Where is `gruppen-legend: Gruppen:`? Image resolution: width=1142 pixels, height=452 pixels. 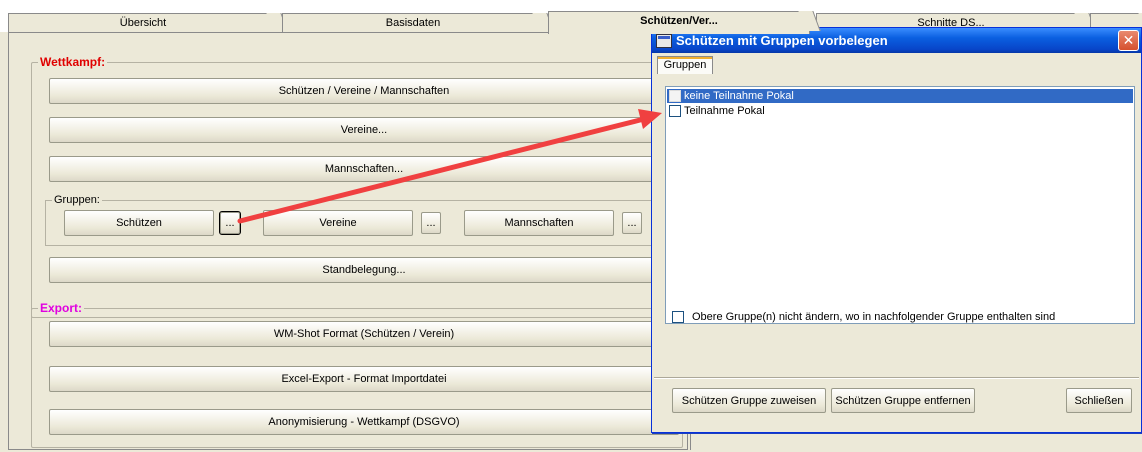 gruppen-legend: Gruppen: is located at coordinates (77, 200).